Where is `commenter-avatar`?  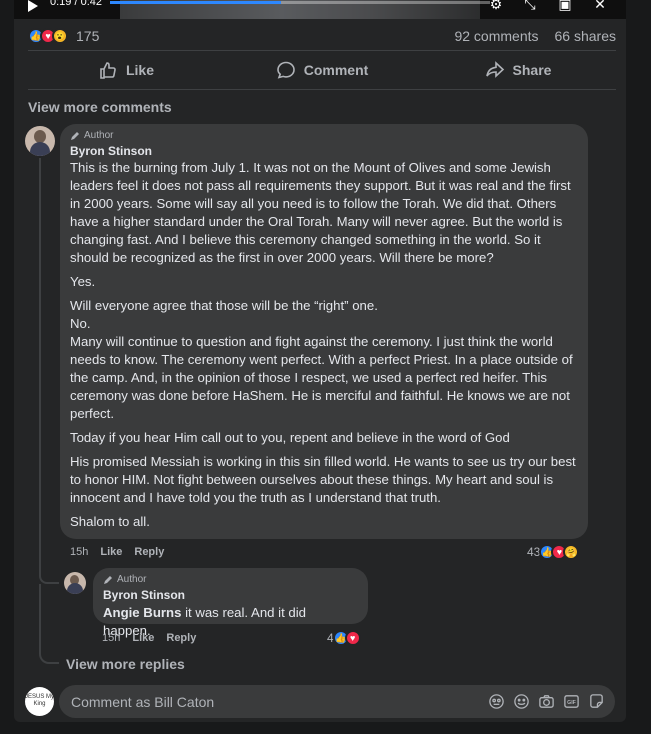
commenter-avatar is located at coordinates (40, 141).